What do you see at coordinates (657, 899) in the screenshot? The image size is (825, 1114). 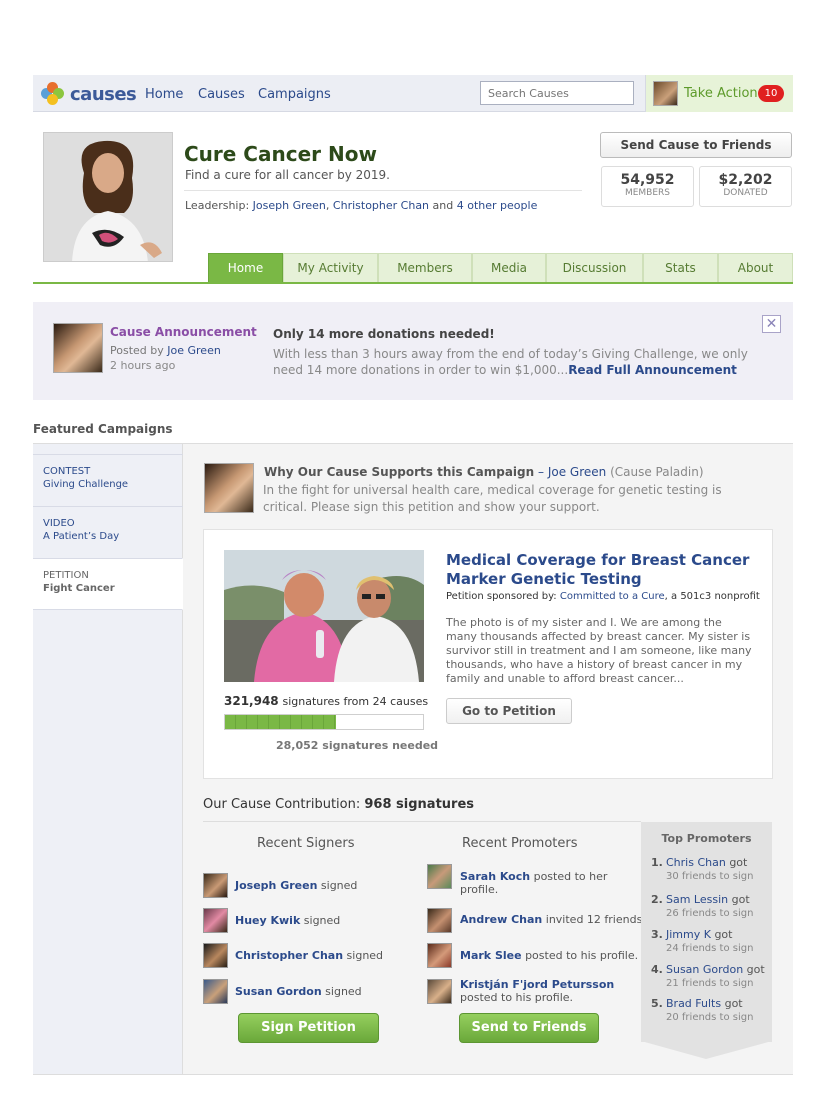 I see `rank-number: 2.` at bounding box center [657, 899].